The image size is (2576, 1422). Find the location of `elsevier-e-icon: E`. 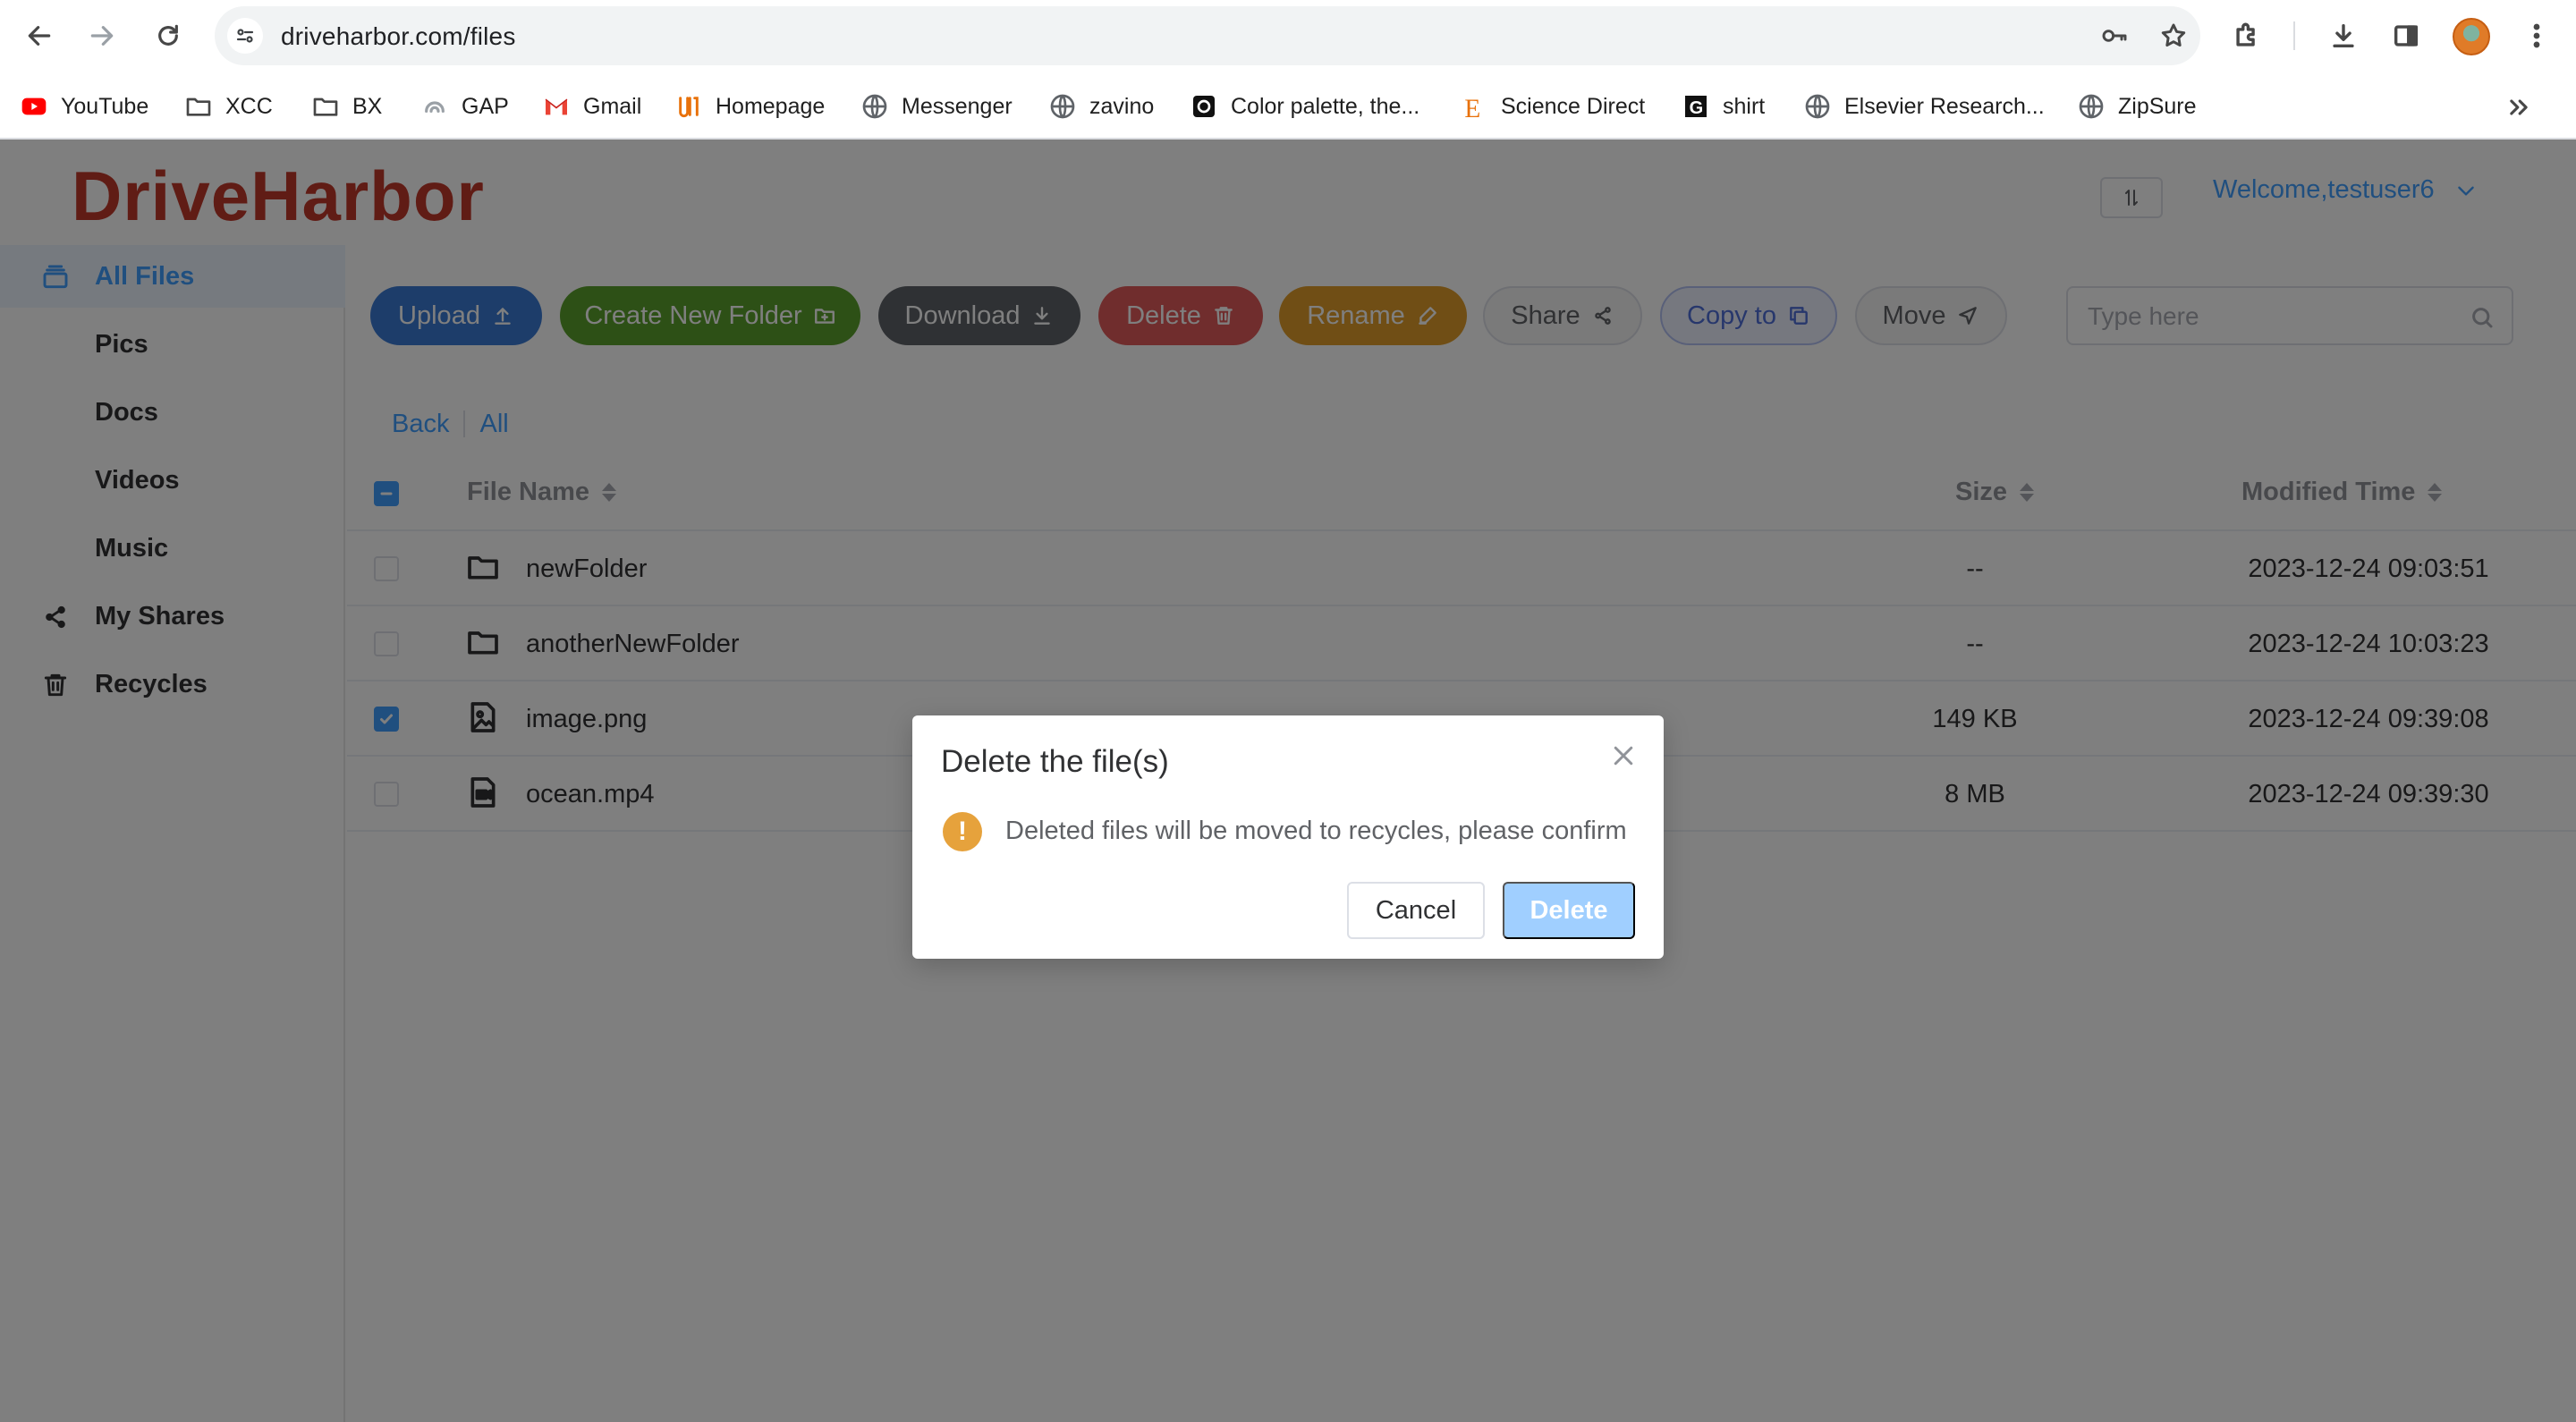

elsevier-e-icon: E is located at coordinates (1474, 106).